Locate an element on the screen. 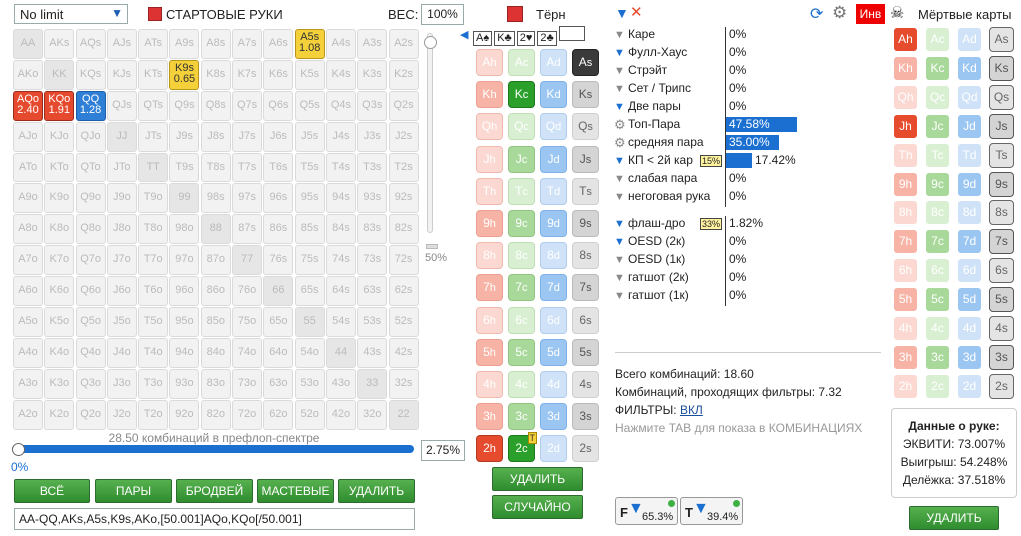 This screenshot has width=1021, height=536. turn-card-Ts: Ts is located at coordinates (585, 191).